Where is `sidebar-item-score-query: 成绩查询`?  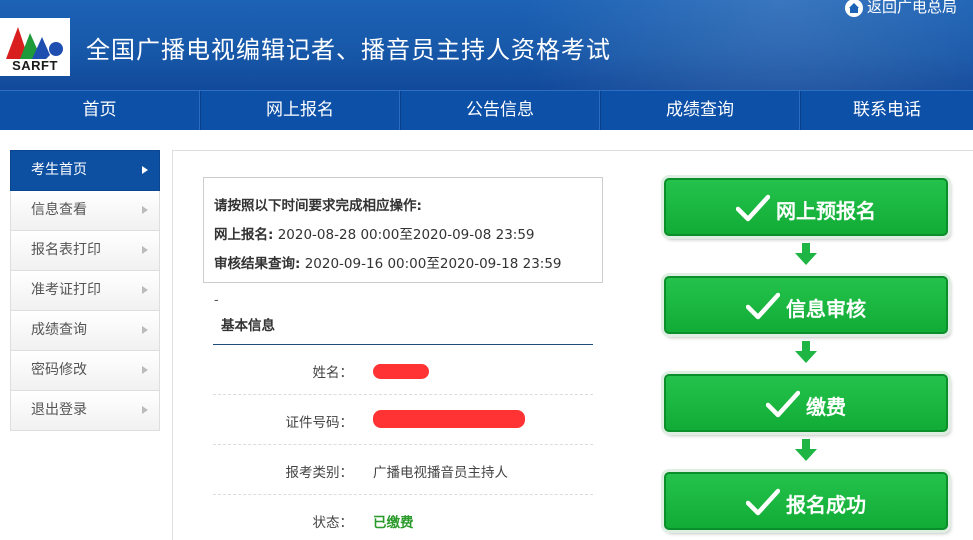 sidebar-item-score-query: 成绩查询 is located at coordinates (85, 331).